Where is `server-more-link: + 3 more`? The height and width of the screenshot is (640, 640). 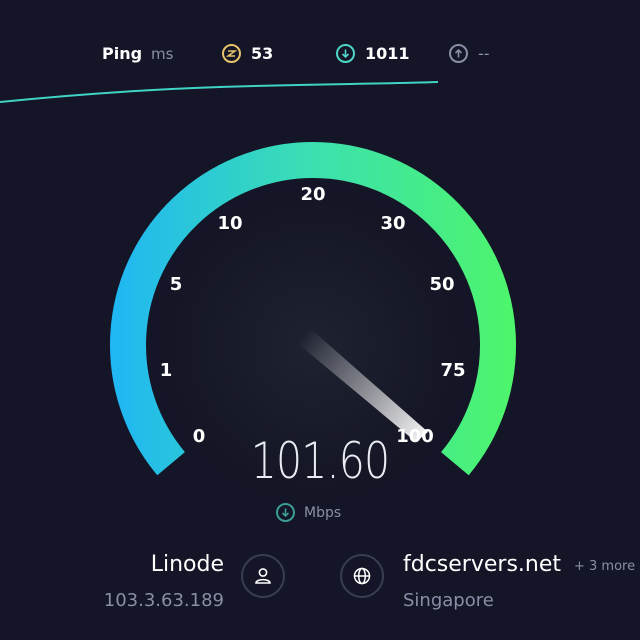 server-more-link: + 3 more is located at coordinates (604, 566).